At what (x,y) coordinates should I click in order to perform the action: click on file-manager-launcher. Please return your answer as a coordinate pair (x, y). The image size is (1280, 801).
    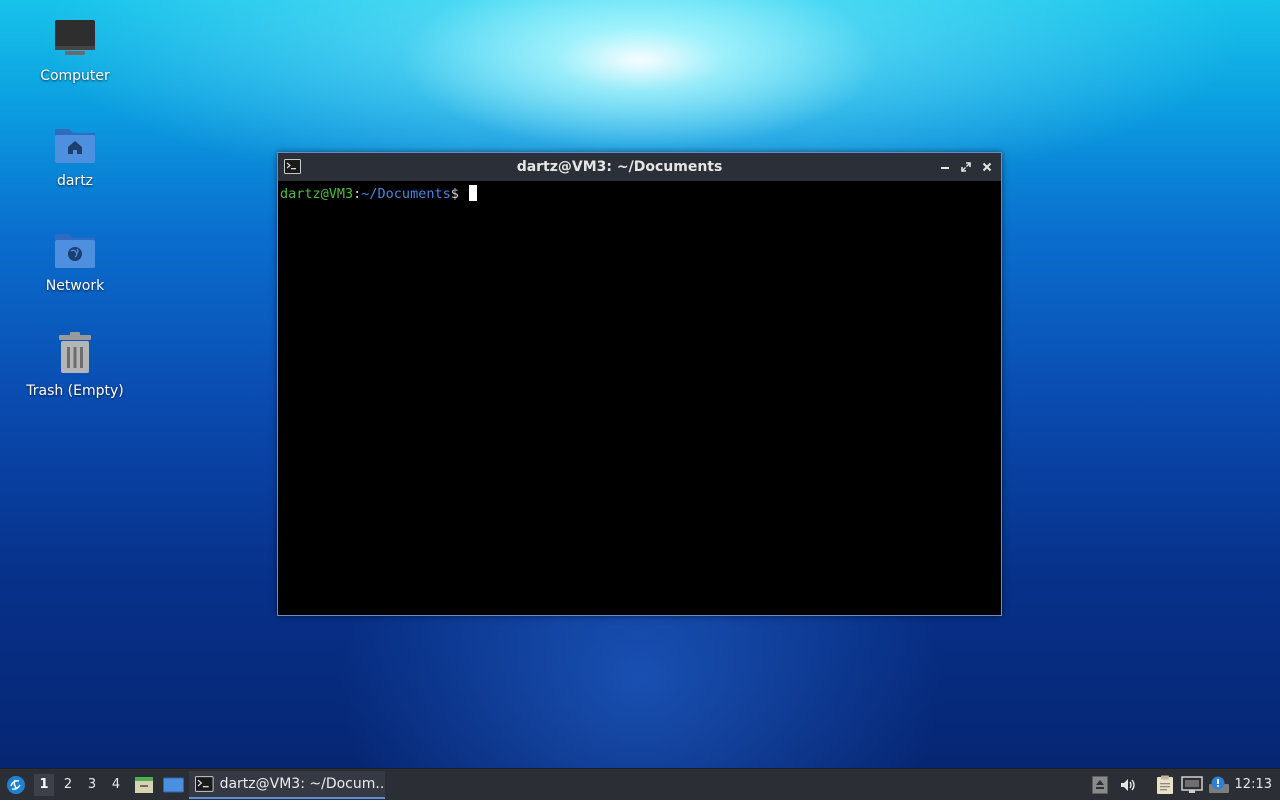
    Looking at the image, I should click on (144, 785).